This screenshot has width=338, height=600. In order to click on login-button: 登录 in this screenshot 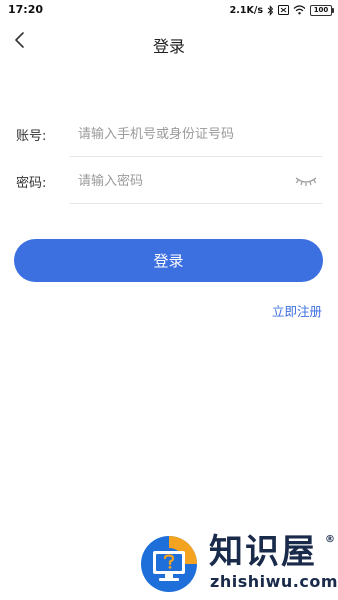, I will do `click(168, 260)`.